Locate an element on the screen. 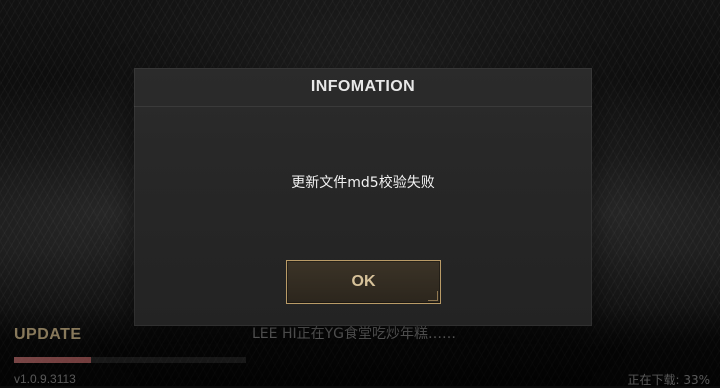 Image resolution: width=720 pixels, height=388 pixels. ok-button-corner-decoration is located at coordinates (433, 296).